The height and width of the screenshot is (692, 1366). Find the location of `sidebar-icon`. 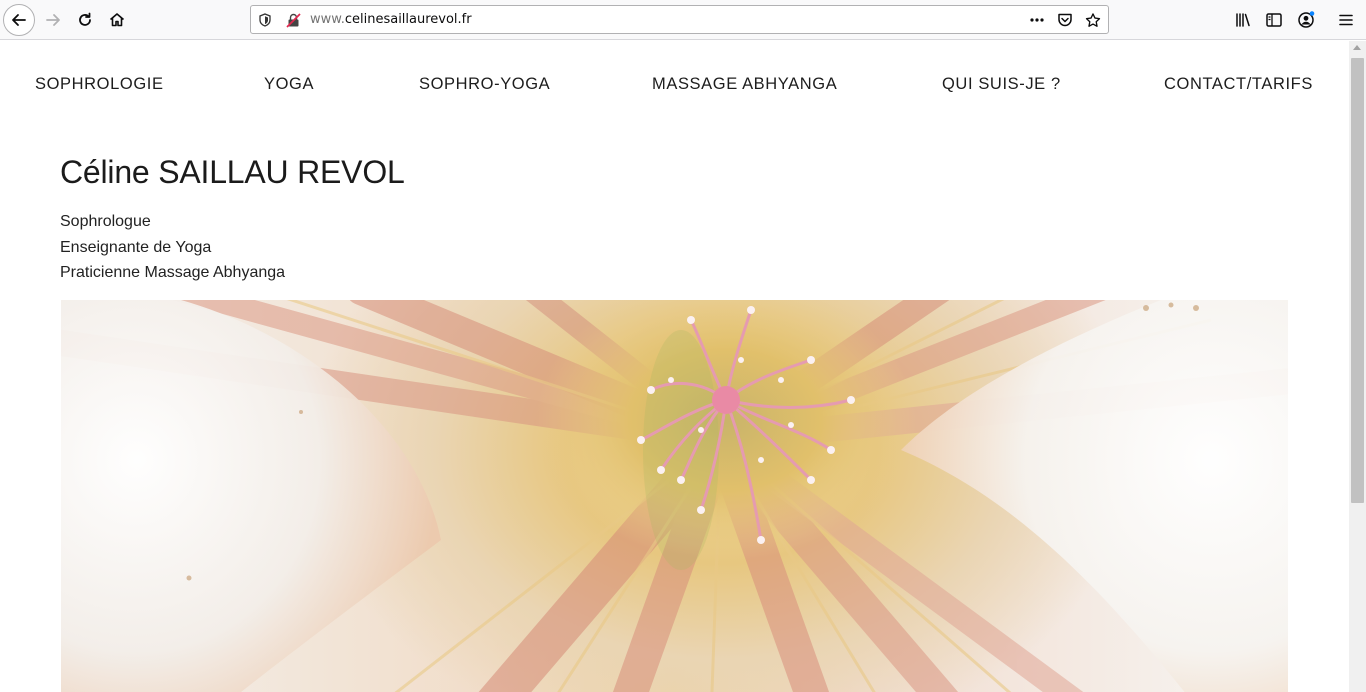

sidebar-icon is located at coordinates (1274, 20).